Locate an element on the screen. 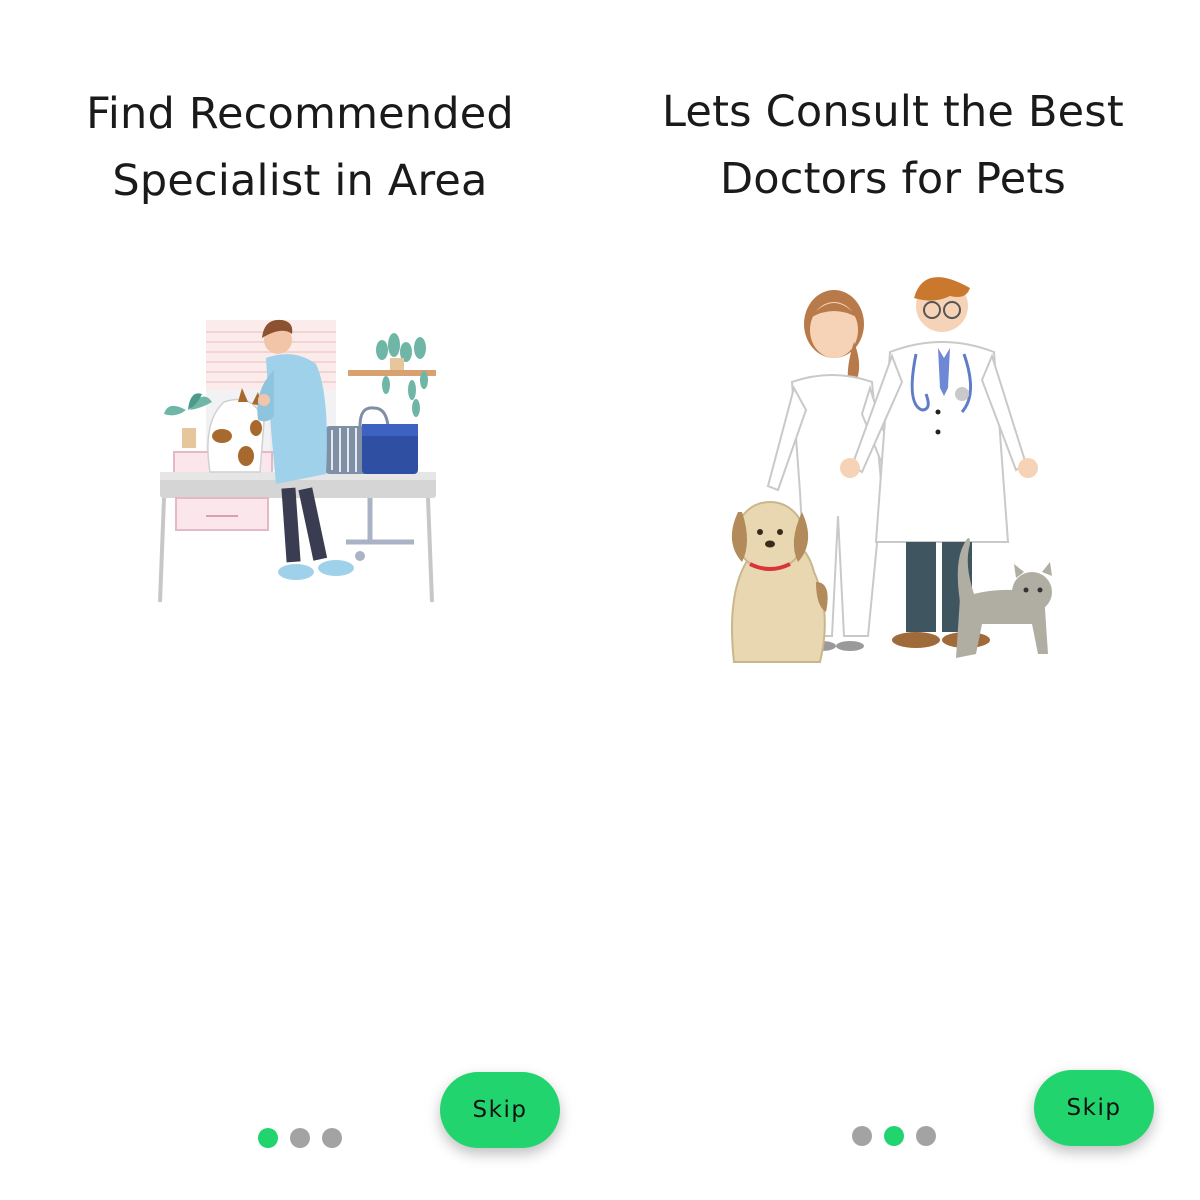 The image size is (1200, 1200). title-line-1: Lets Consult the Best is located at coordinates (893, 111).